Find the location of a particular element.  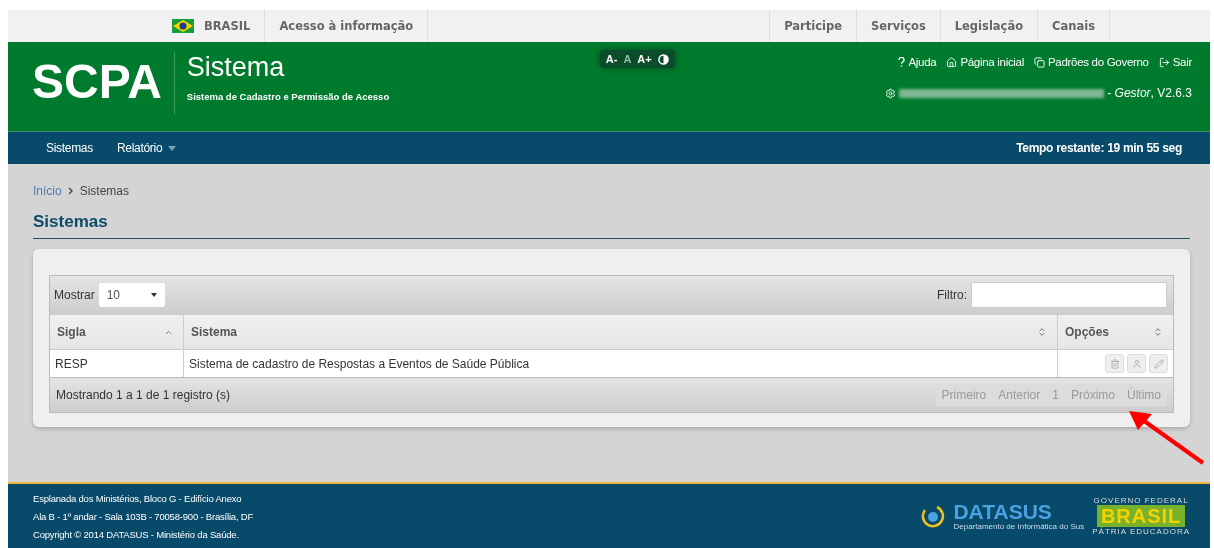

header-link: Sair is located at coordinates (1175, 62).